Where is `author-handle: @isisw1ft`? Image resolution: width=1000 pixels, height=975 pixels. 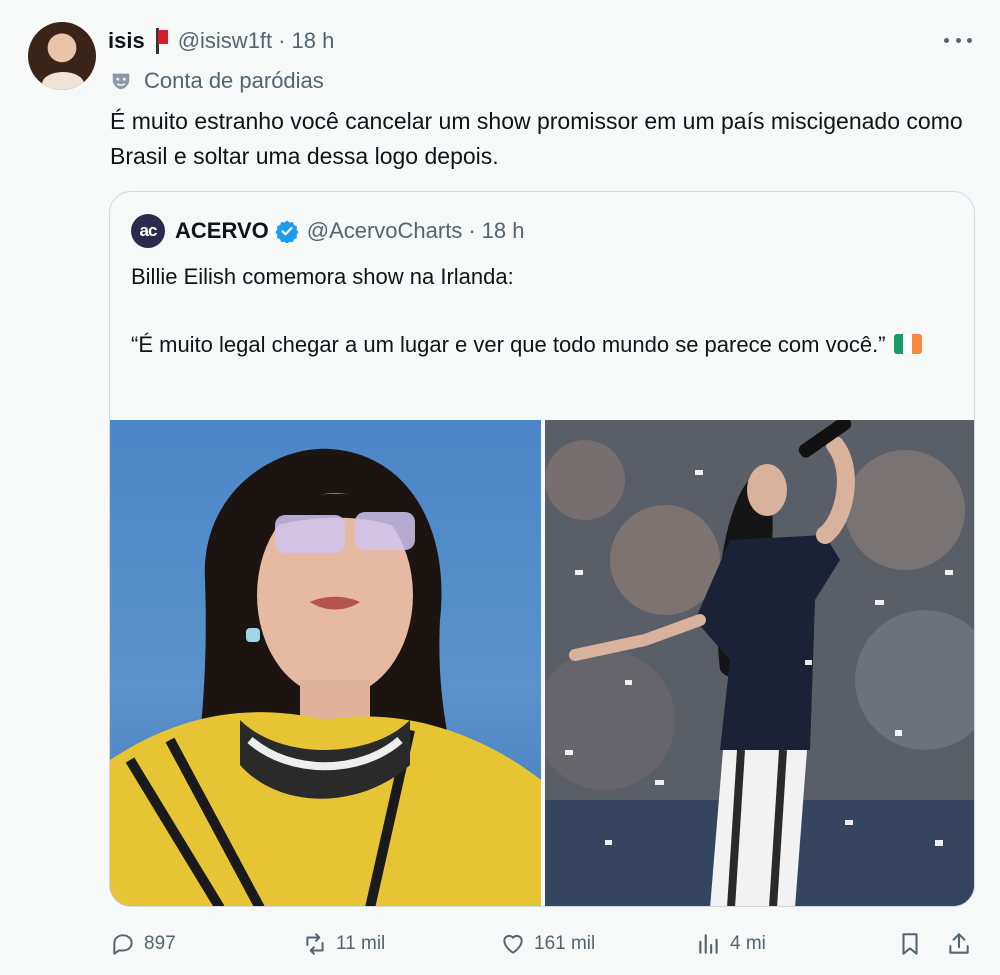
author-handle: @isisw1ft is located at coordinates (225, 41).